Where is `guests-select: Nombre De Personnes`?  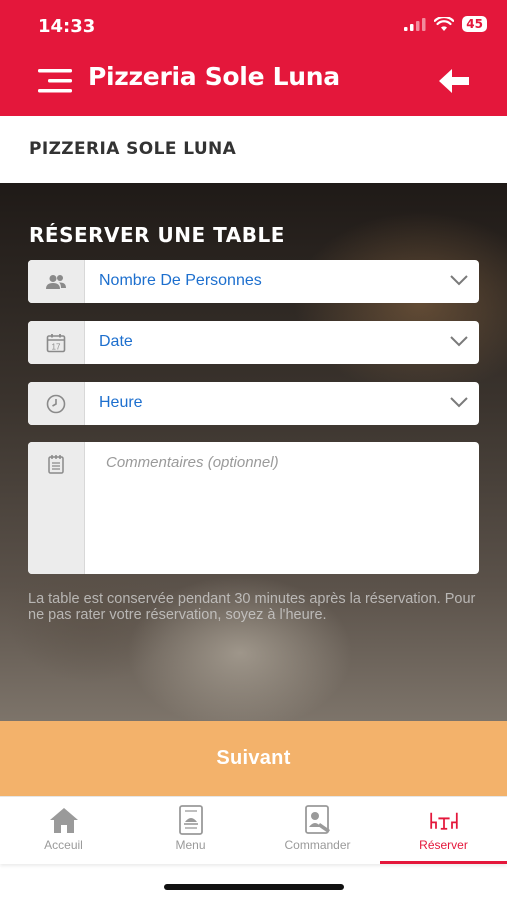 guests-select: Nombre De Personnes is located at coordinates (253, 281).